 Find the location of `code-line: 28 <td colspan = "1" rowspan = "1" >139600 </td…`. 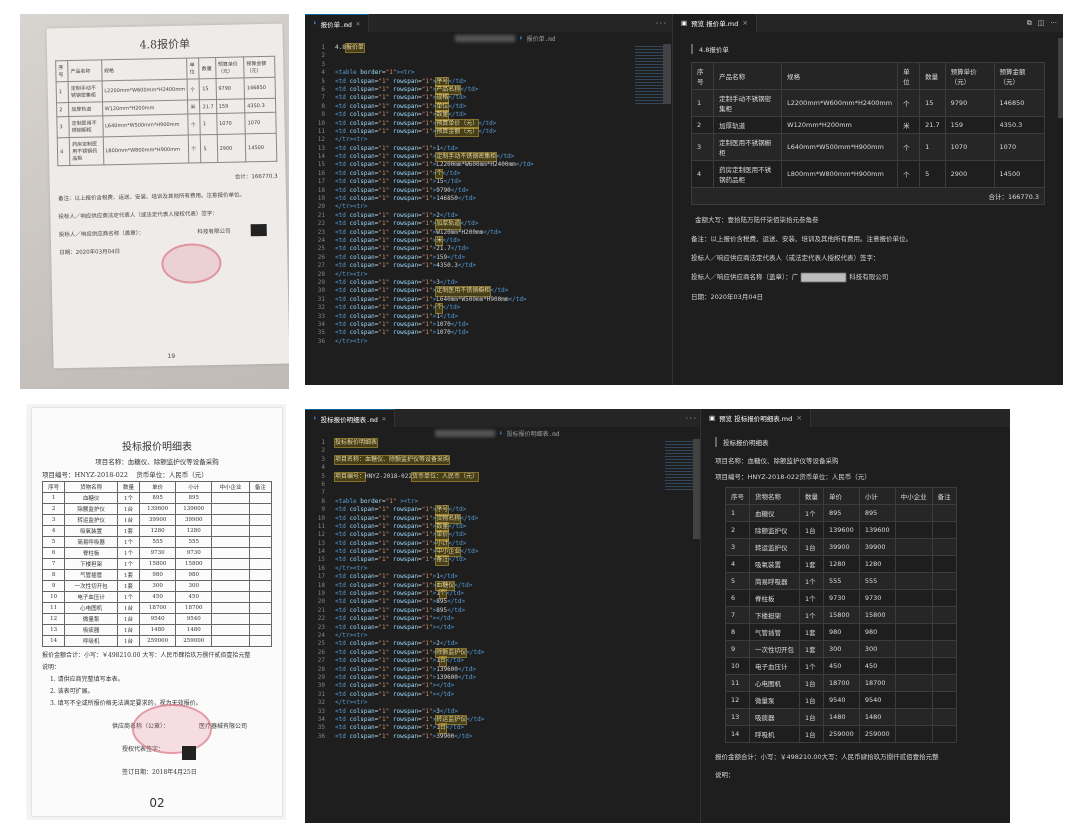

code-line: 28 <td colspan = "1" rowspan = "1" >139600 </td… is located at coordinates (394, 670).